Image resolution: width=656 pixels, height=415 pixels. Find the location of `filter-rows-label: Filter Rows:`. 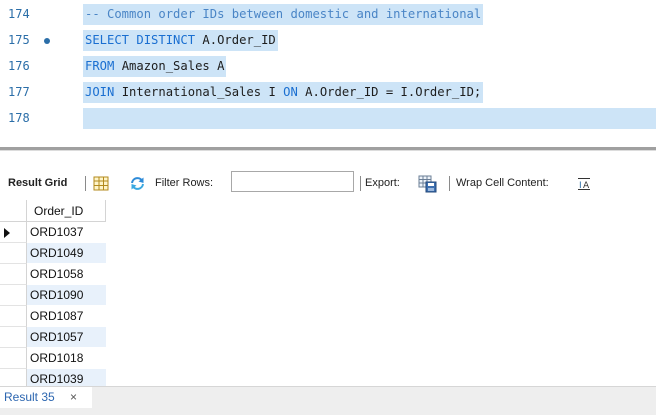

filter-rows-label: Filter Rows: is located at coordinates (184, 183).